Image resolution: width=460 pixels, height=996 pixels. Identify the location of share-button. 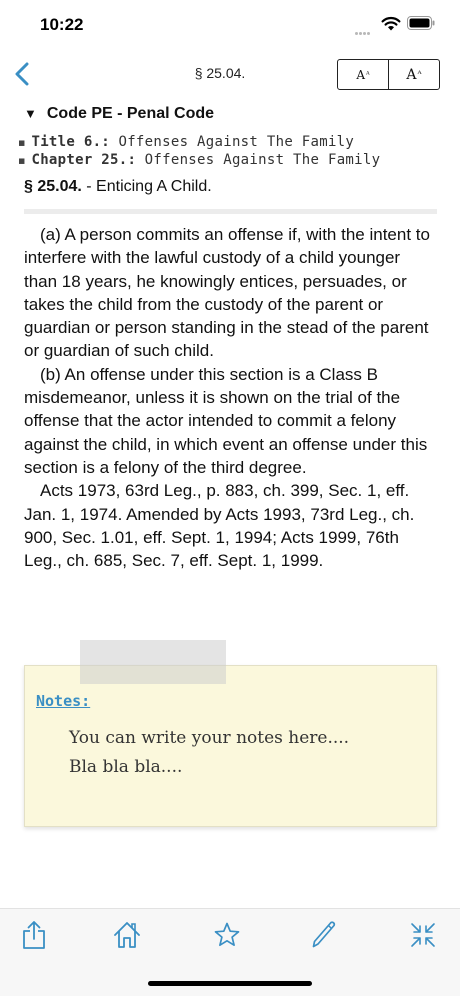
(34, 935).